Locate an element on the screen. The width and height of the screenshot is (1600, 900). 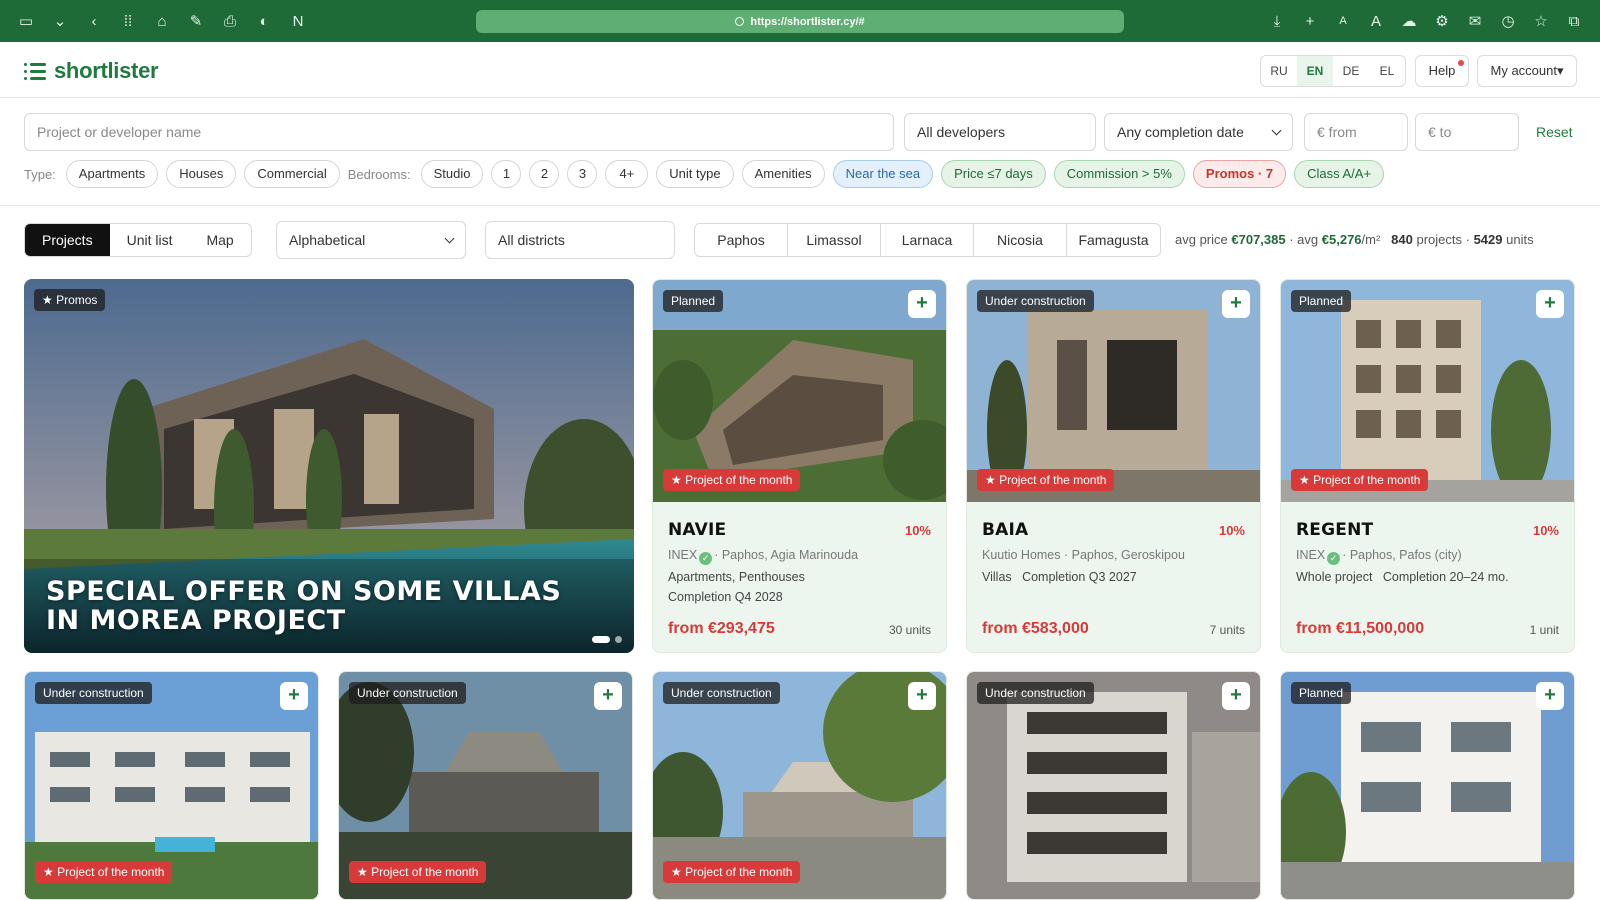
chip-unit-type: Unit type is located at coordinates (695, 174).